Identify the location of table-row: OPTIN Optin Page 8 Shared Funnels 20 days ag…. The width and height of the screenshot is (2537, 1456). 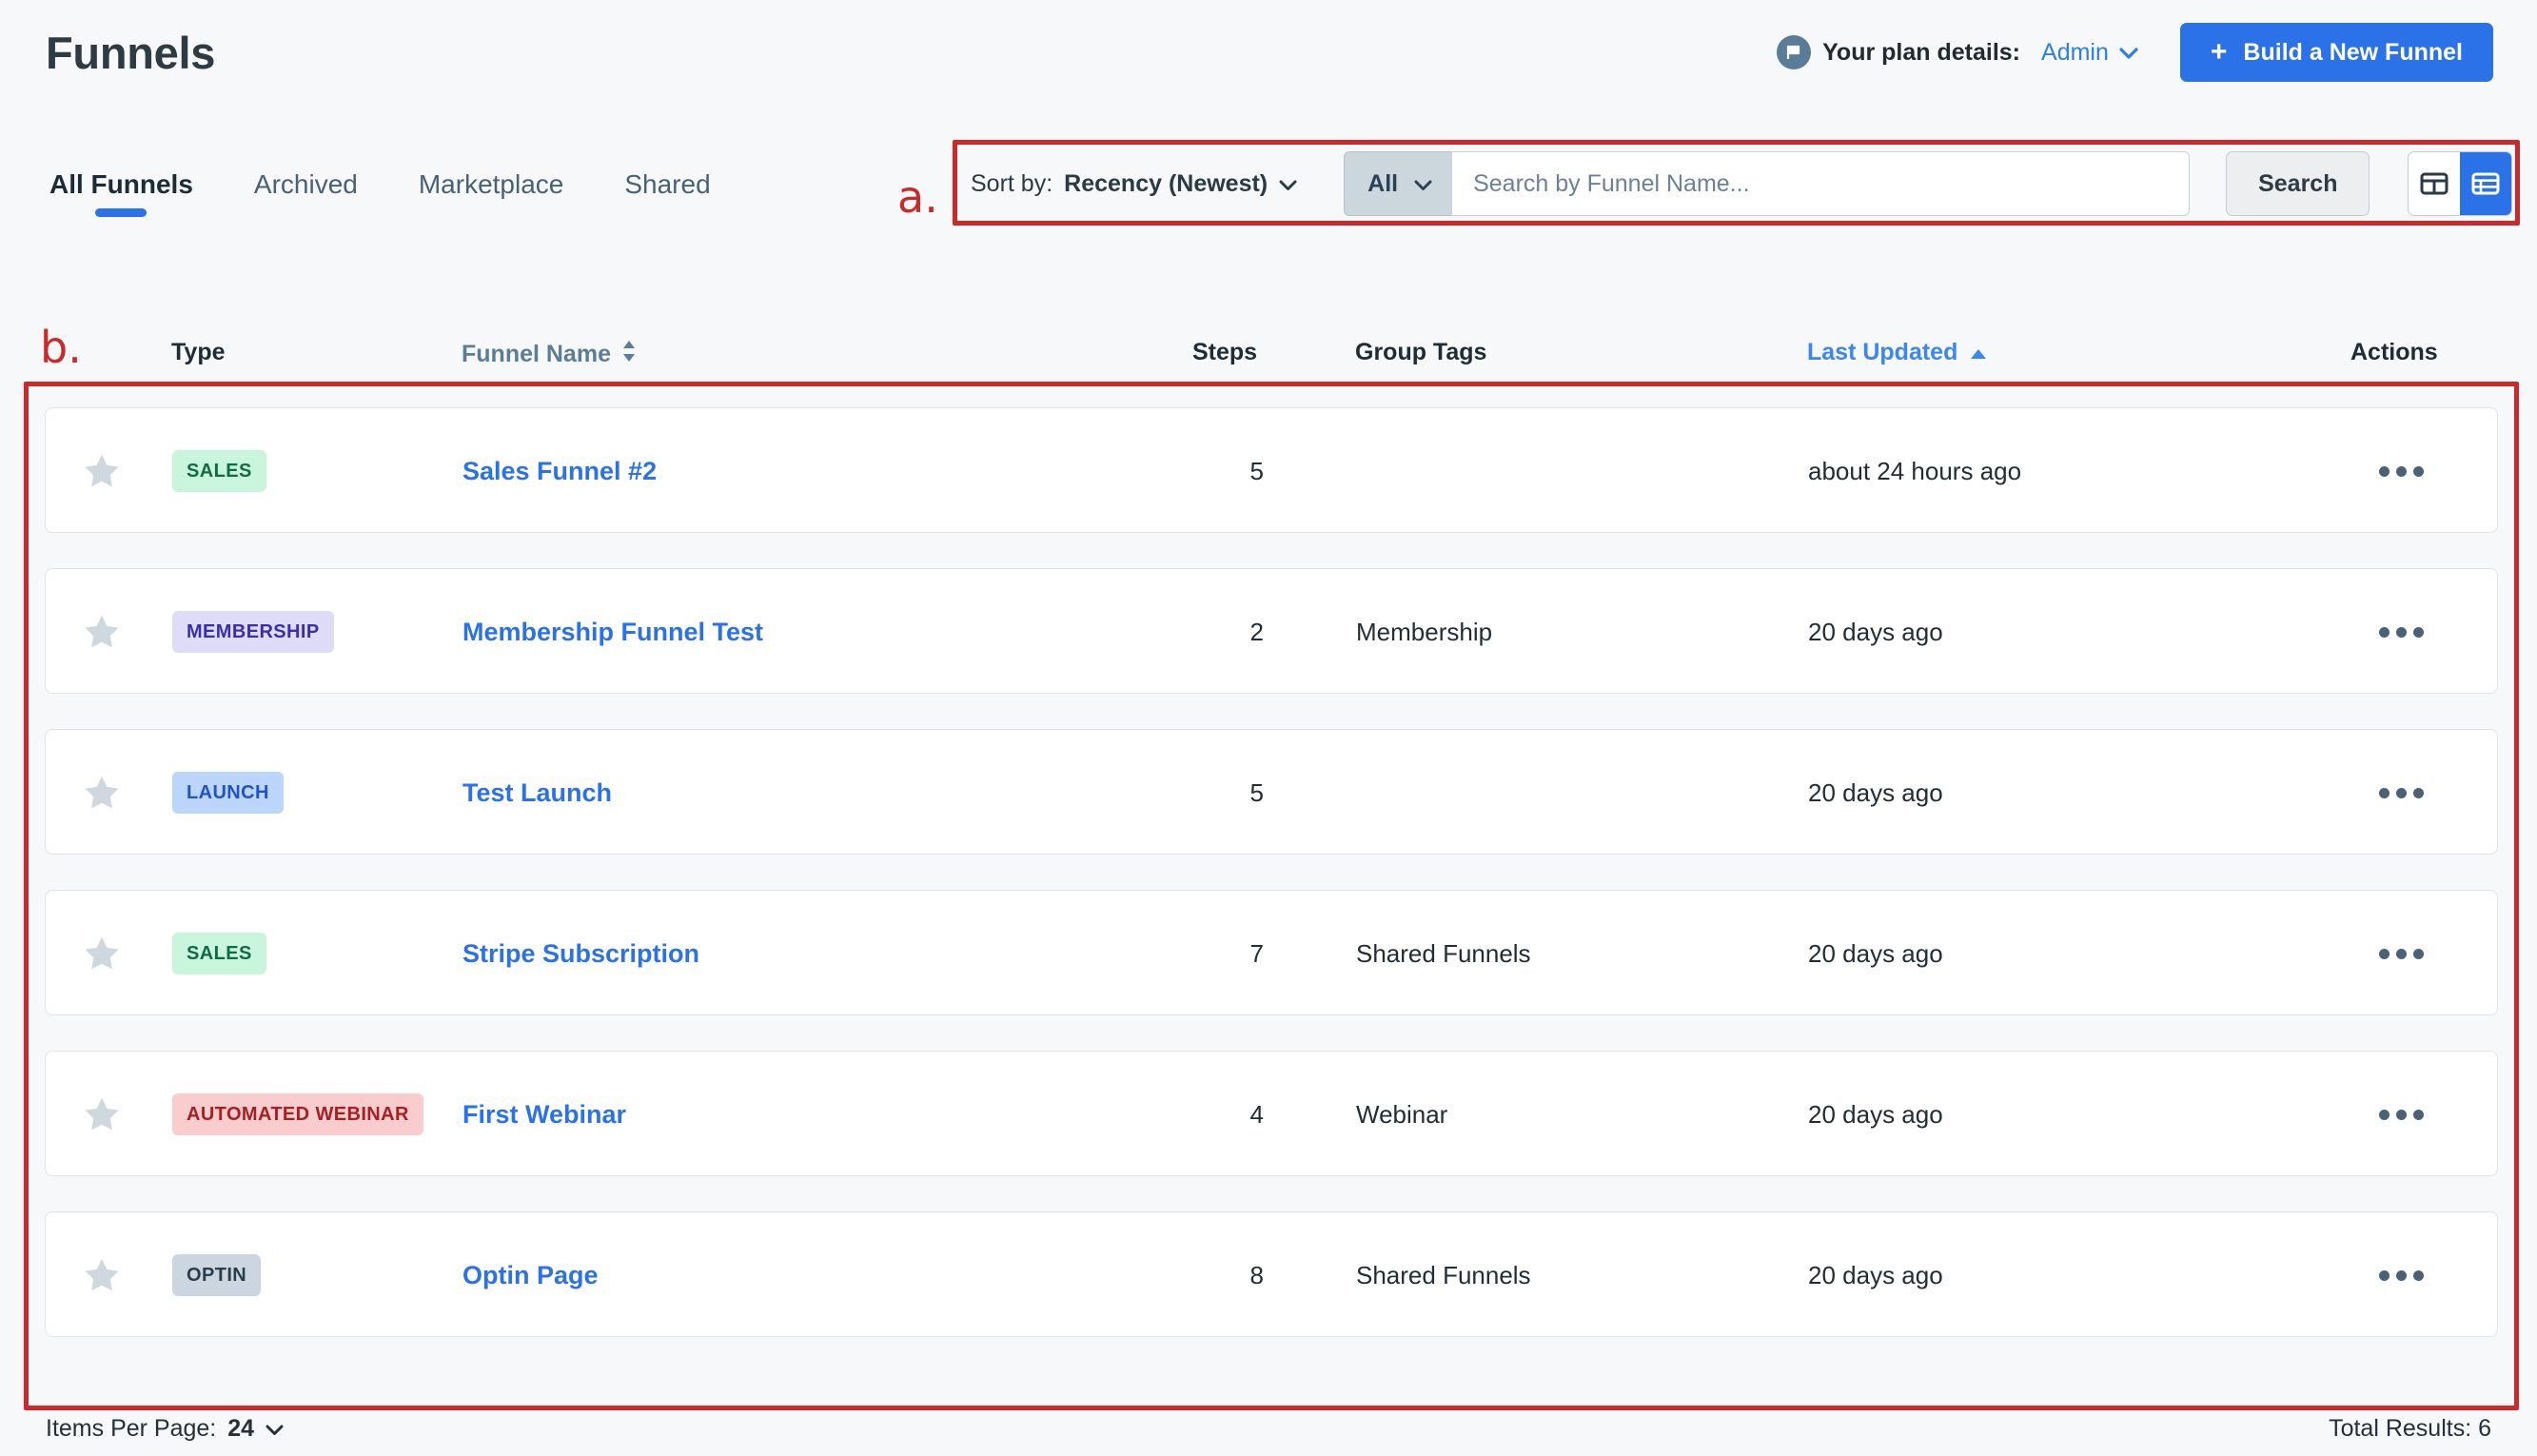
(1272, 1274).